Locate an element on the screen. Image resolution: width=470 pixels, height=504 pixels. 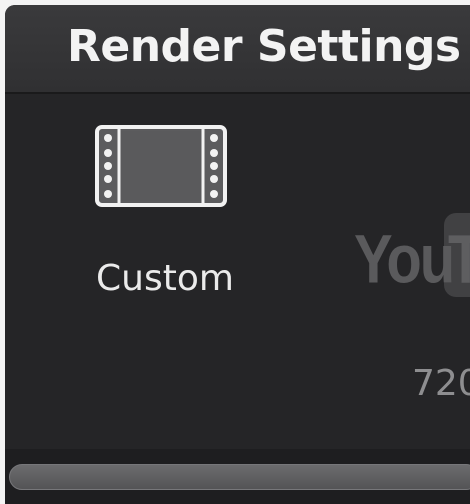
film-strip-icon is located at coordinates (161, 166).